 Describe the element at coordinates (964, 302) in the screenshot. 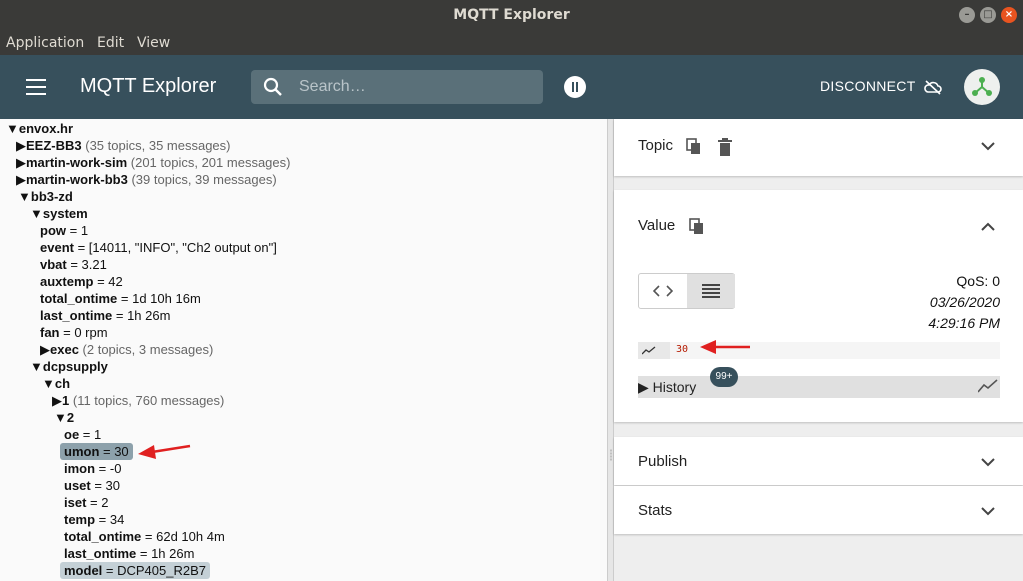

I see `message-date: 03/26/2020` at that location.